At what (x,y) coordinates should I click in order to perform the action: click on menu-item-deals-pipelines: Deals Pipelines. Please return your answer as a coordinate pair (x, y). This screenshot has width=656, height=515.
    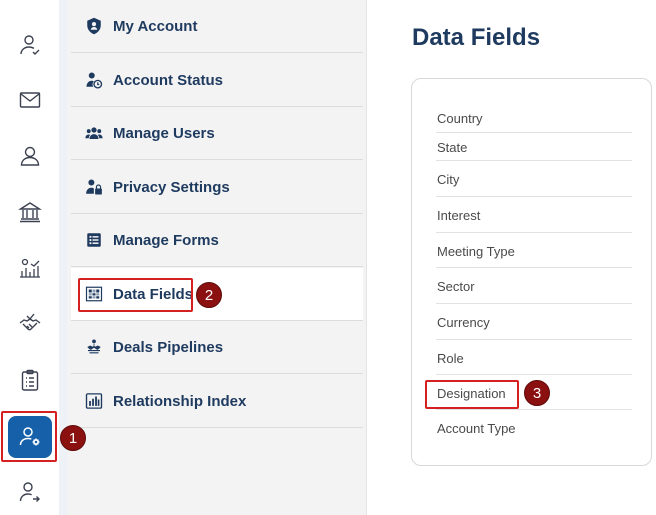
    Looking at the image, I should click on (217, 347).